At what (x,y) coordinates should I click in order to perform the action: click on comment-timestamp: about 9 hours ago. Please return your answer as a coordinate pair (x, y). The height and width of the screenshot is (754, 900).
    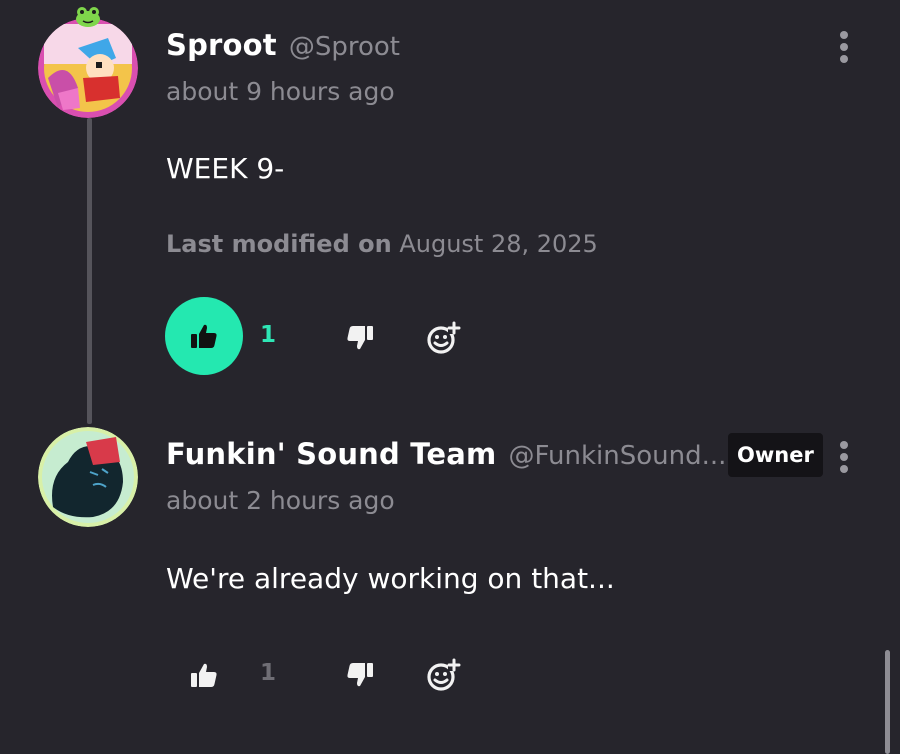
    Looking at the image, I should click on (280, 91).